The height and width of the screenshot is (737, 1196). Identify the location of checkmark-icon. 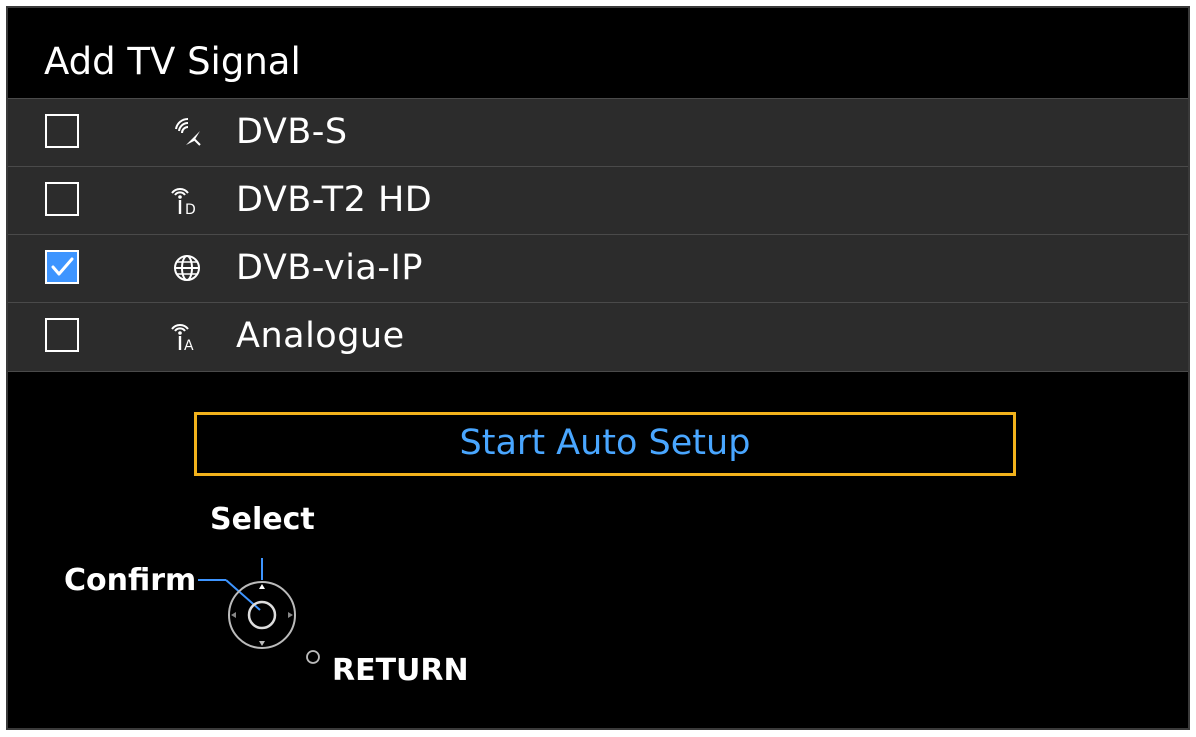
(62, 266).